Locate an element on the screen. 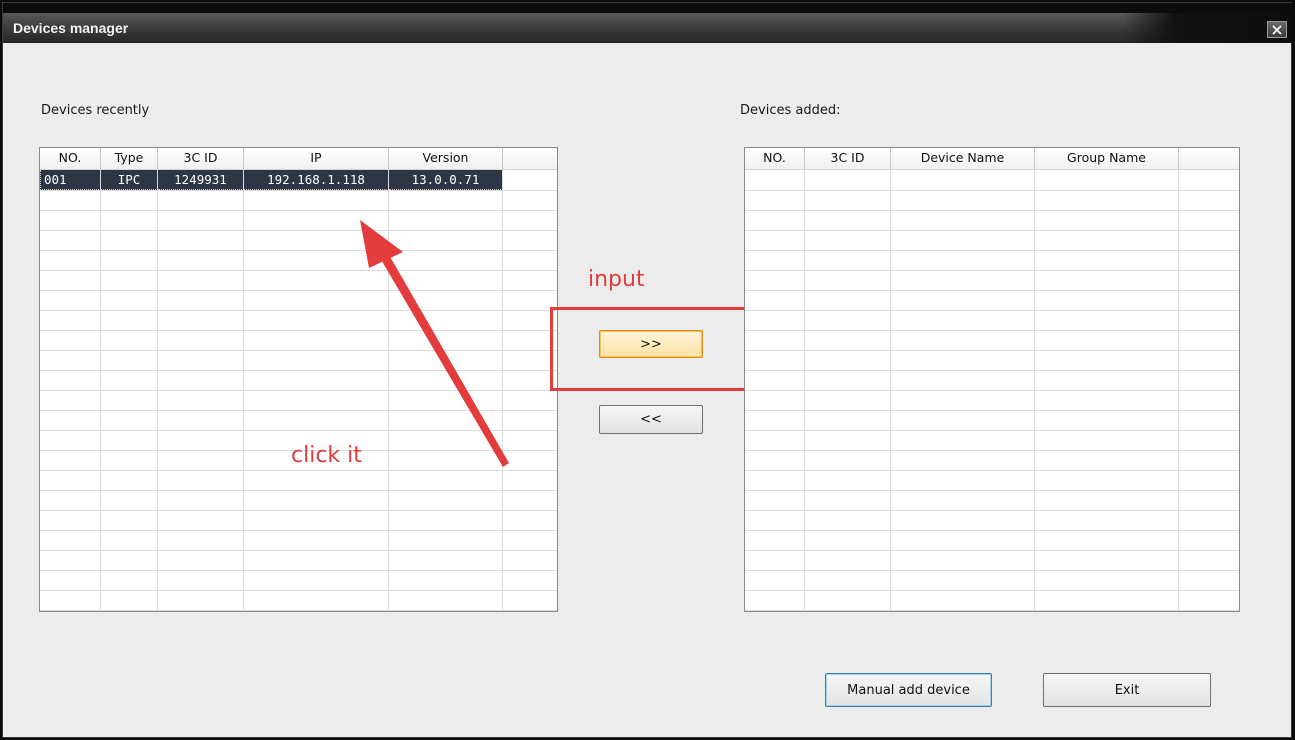 Image resolution: width=1295 pixels, height=740 pixels. arrow-icon is located at coordinates (434, 343).